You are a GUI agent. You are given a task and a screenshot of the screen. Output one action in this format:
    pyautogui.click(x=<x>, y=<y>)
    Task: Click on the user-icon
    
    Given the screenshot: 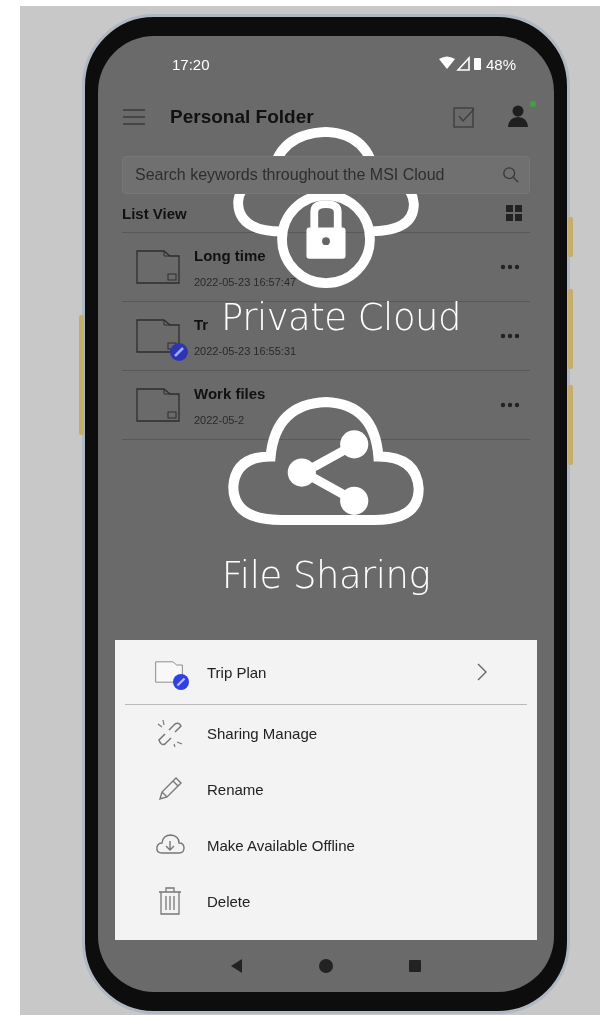 What is the action you would take?
    pyautogui.click(x=518, y=115)
    